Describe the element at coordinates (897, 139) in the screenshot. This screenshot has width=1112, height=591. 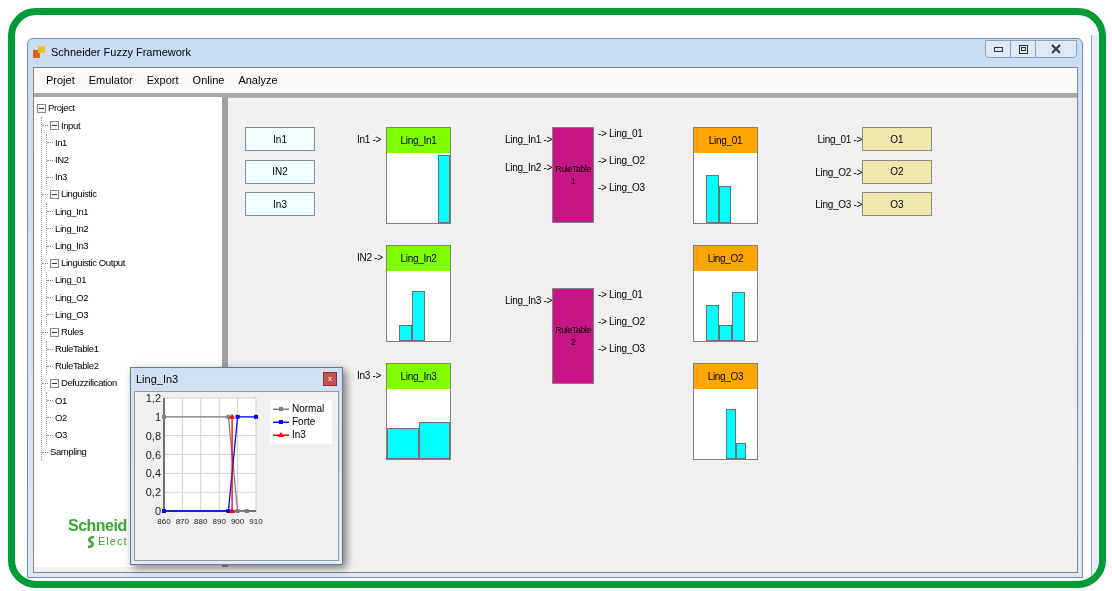
I see `output-block: O1` at that location.